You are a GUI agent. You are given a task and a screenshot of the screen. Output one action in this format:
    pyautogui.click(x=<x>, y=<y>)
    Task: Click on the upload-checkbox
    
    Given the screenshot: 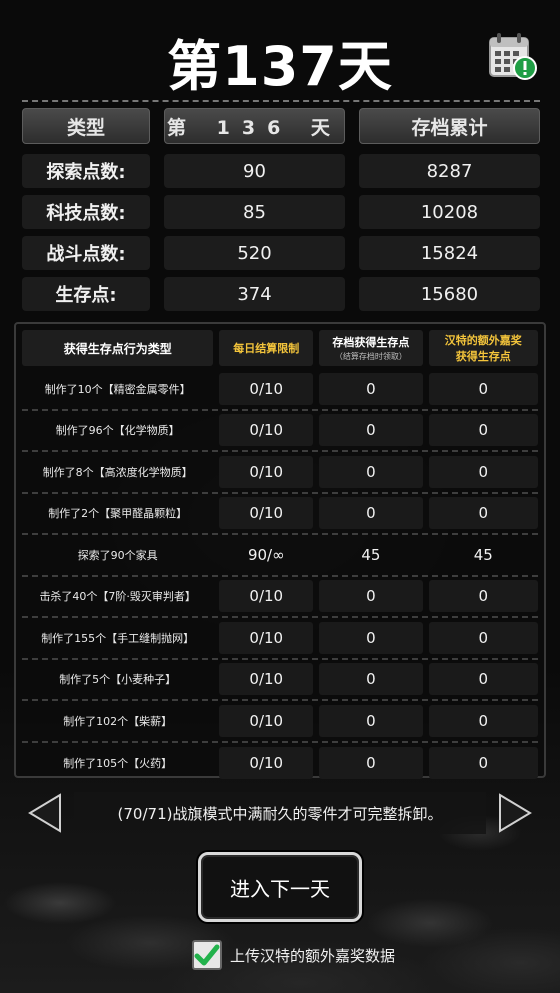 What is the action you would take?
    pyautogui.click(x=207, y=955)
    